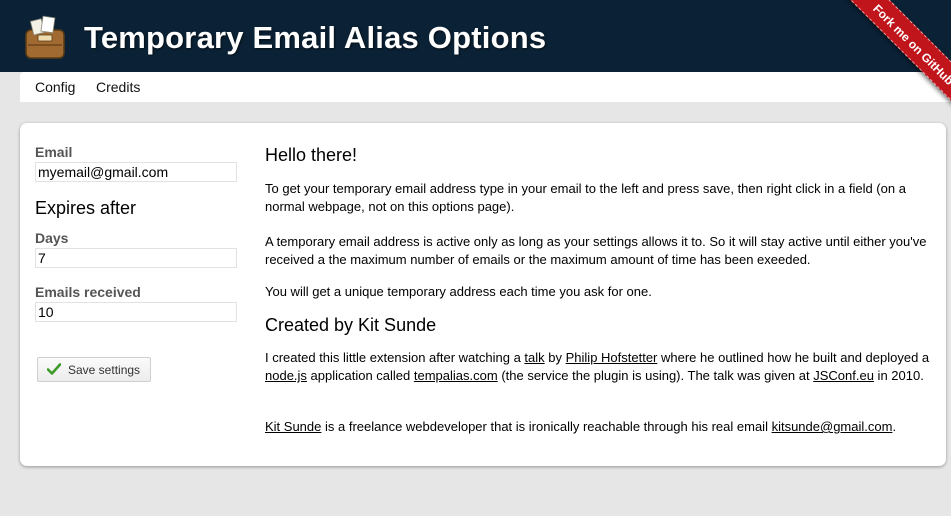 The image size is (951, 516). I want to click on days-field, so click(136, 258).